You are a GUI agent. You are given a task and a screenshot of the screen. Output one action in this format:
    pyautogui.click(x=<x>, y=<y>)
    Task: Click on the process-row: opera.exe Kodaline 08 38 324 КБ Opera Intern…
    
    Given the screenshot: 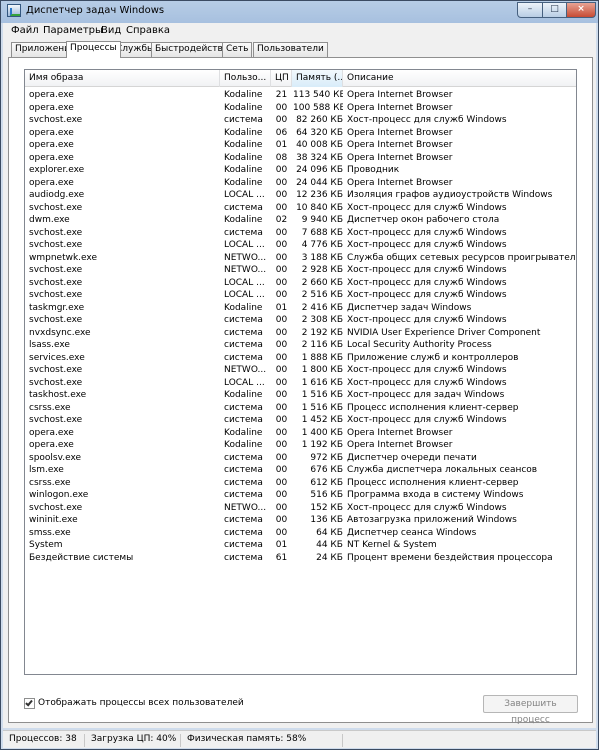 What is the action you would take?
    pyautogui.click(x=300, y=158)
    